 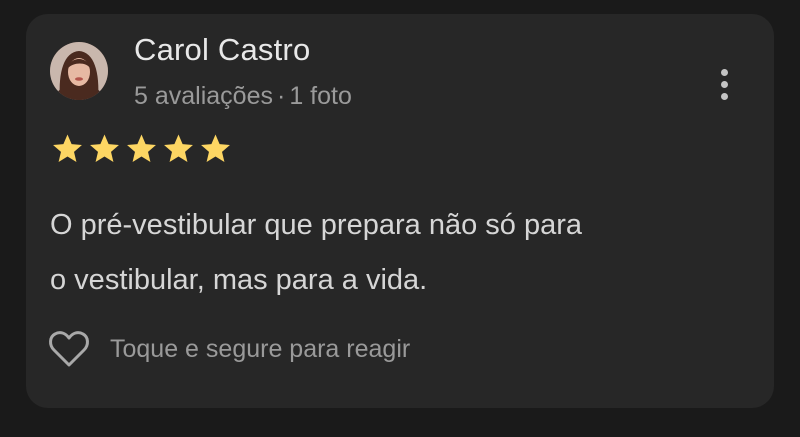 I want to click on avatar, so click(x=79, y=71).